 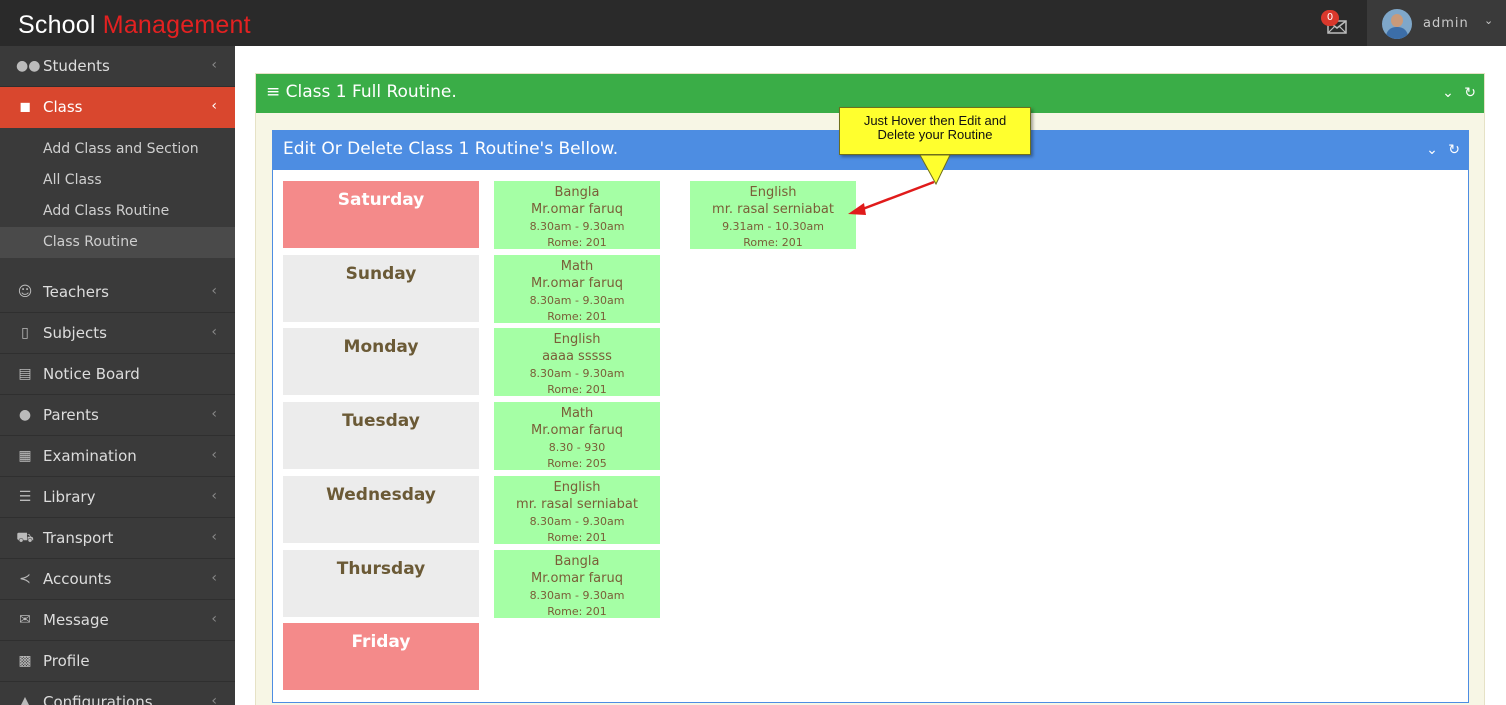 I want to click on routine-slot: Math Mr.omar faruq 8.30 - 930 Rome: 205, so click(x=577, y=436).